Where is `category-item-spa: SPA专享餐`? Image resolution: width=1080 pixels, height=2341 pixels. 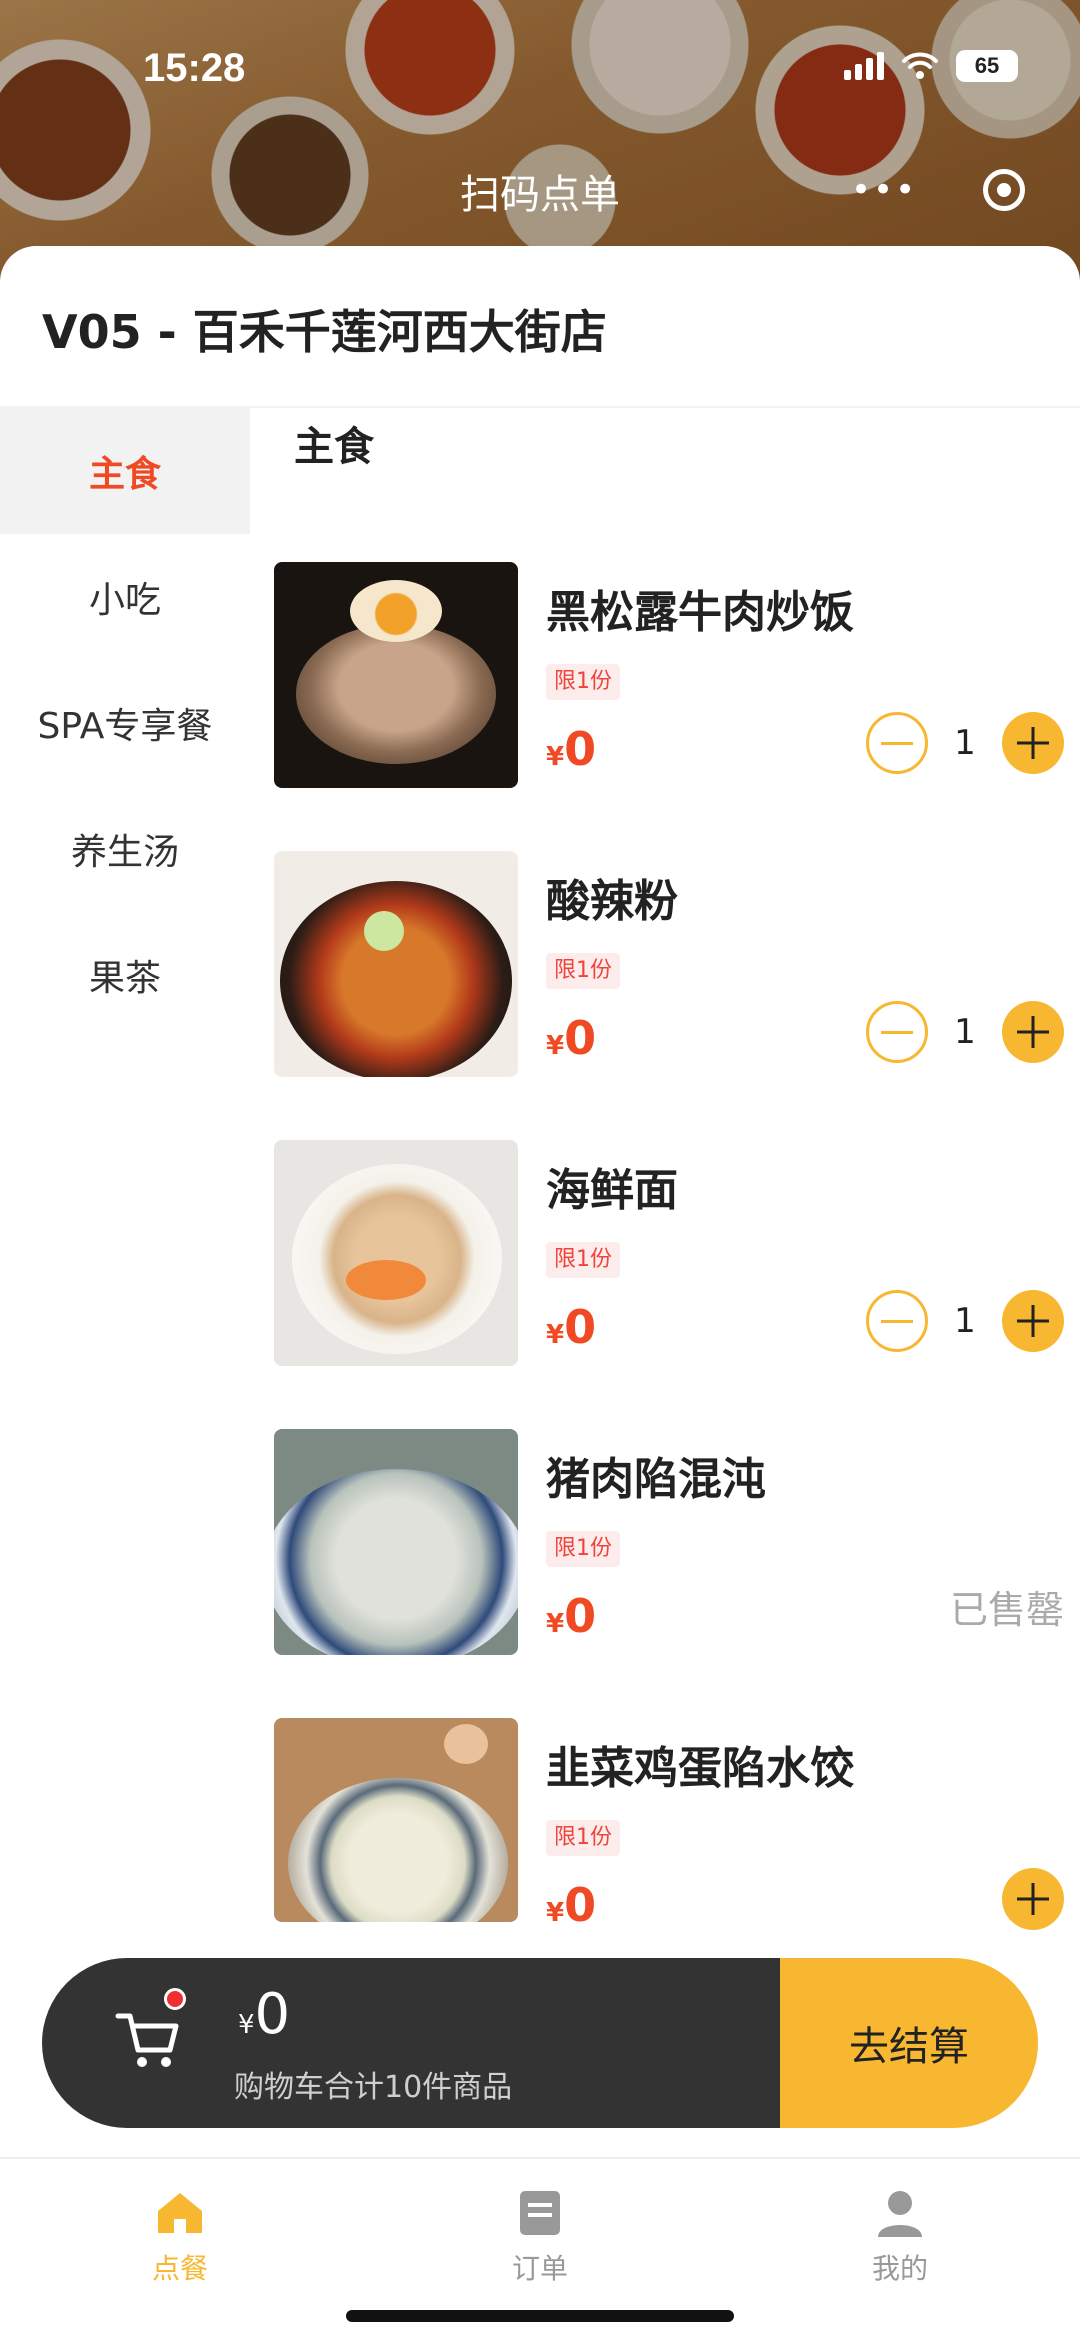
category-item-spa: SPA专享餐 is located at coordinates (125, 723).